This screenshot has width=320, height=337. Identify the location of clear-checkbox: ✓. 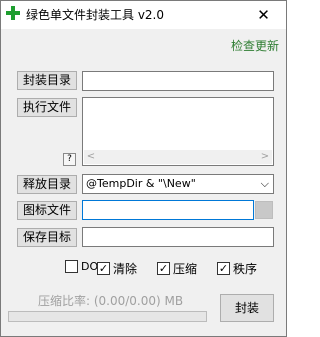
(103, 268).